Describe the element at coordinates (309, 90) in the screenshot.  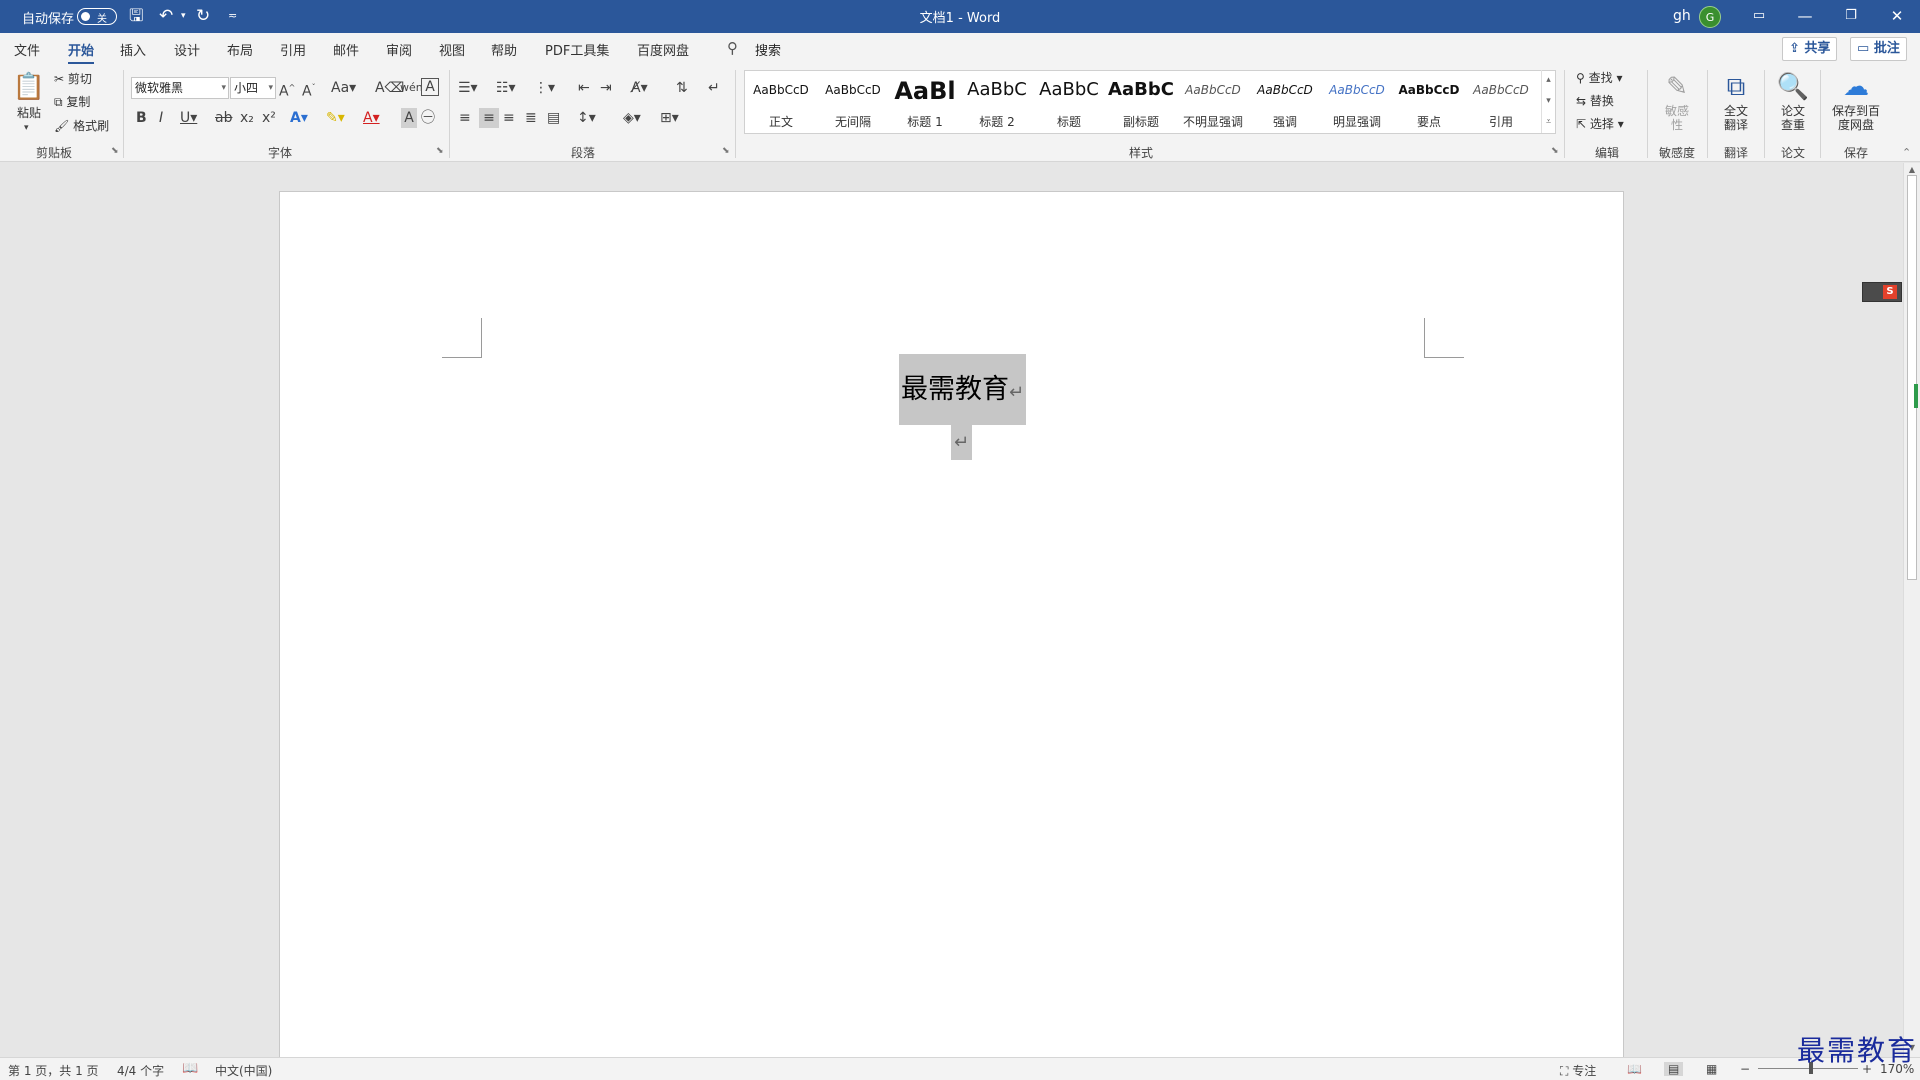
I see `shrink-font-icon: Aˇ` at that location.